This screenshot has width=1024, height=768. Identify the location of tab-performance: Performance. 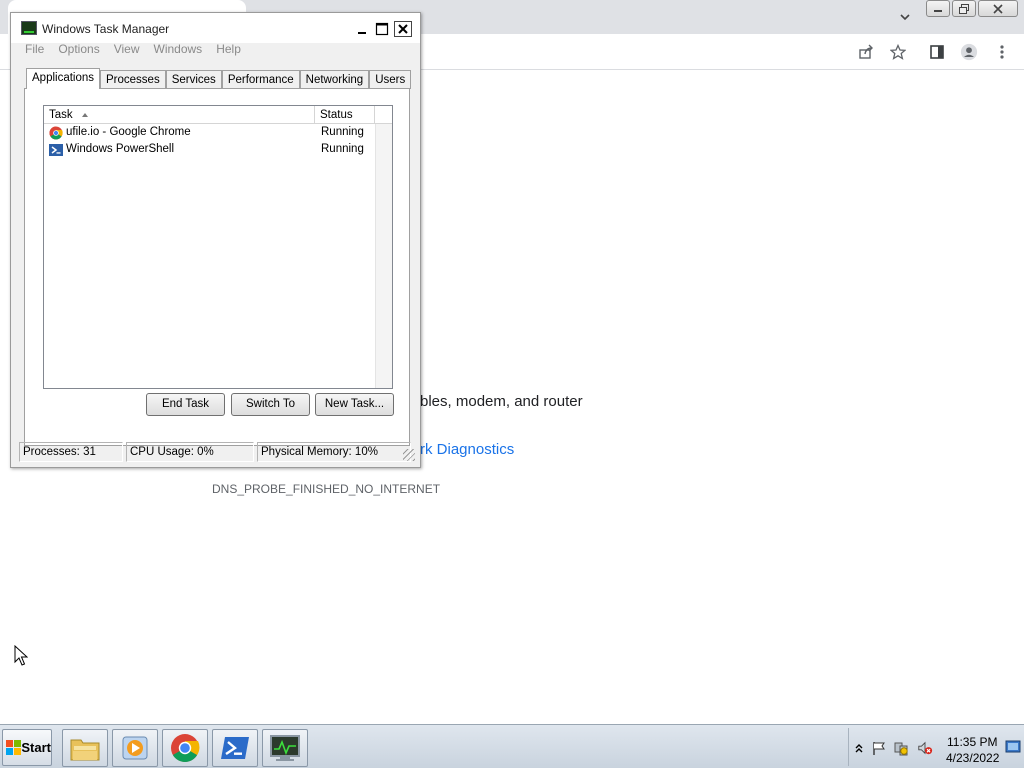
(260, 79).